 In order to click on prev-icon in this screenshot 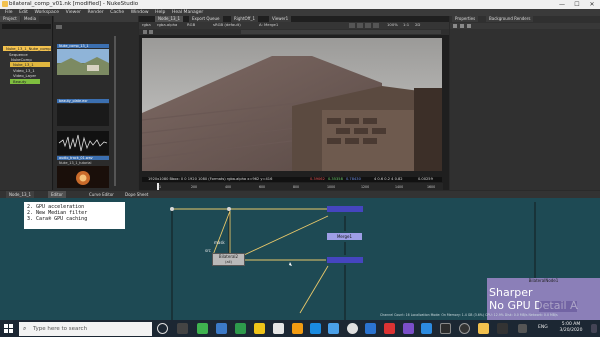, I will do `click(145, 32)`.